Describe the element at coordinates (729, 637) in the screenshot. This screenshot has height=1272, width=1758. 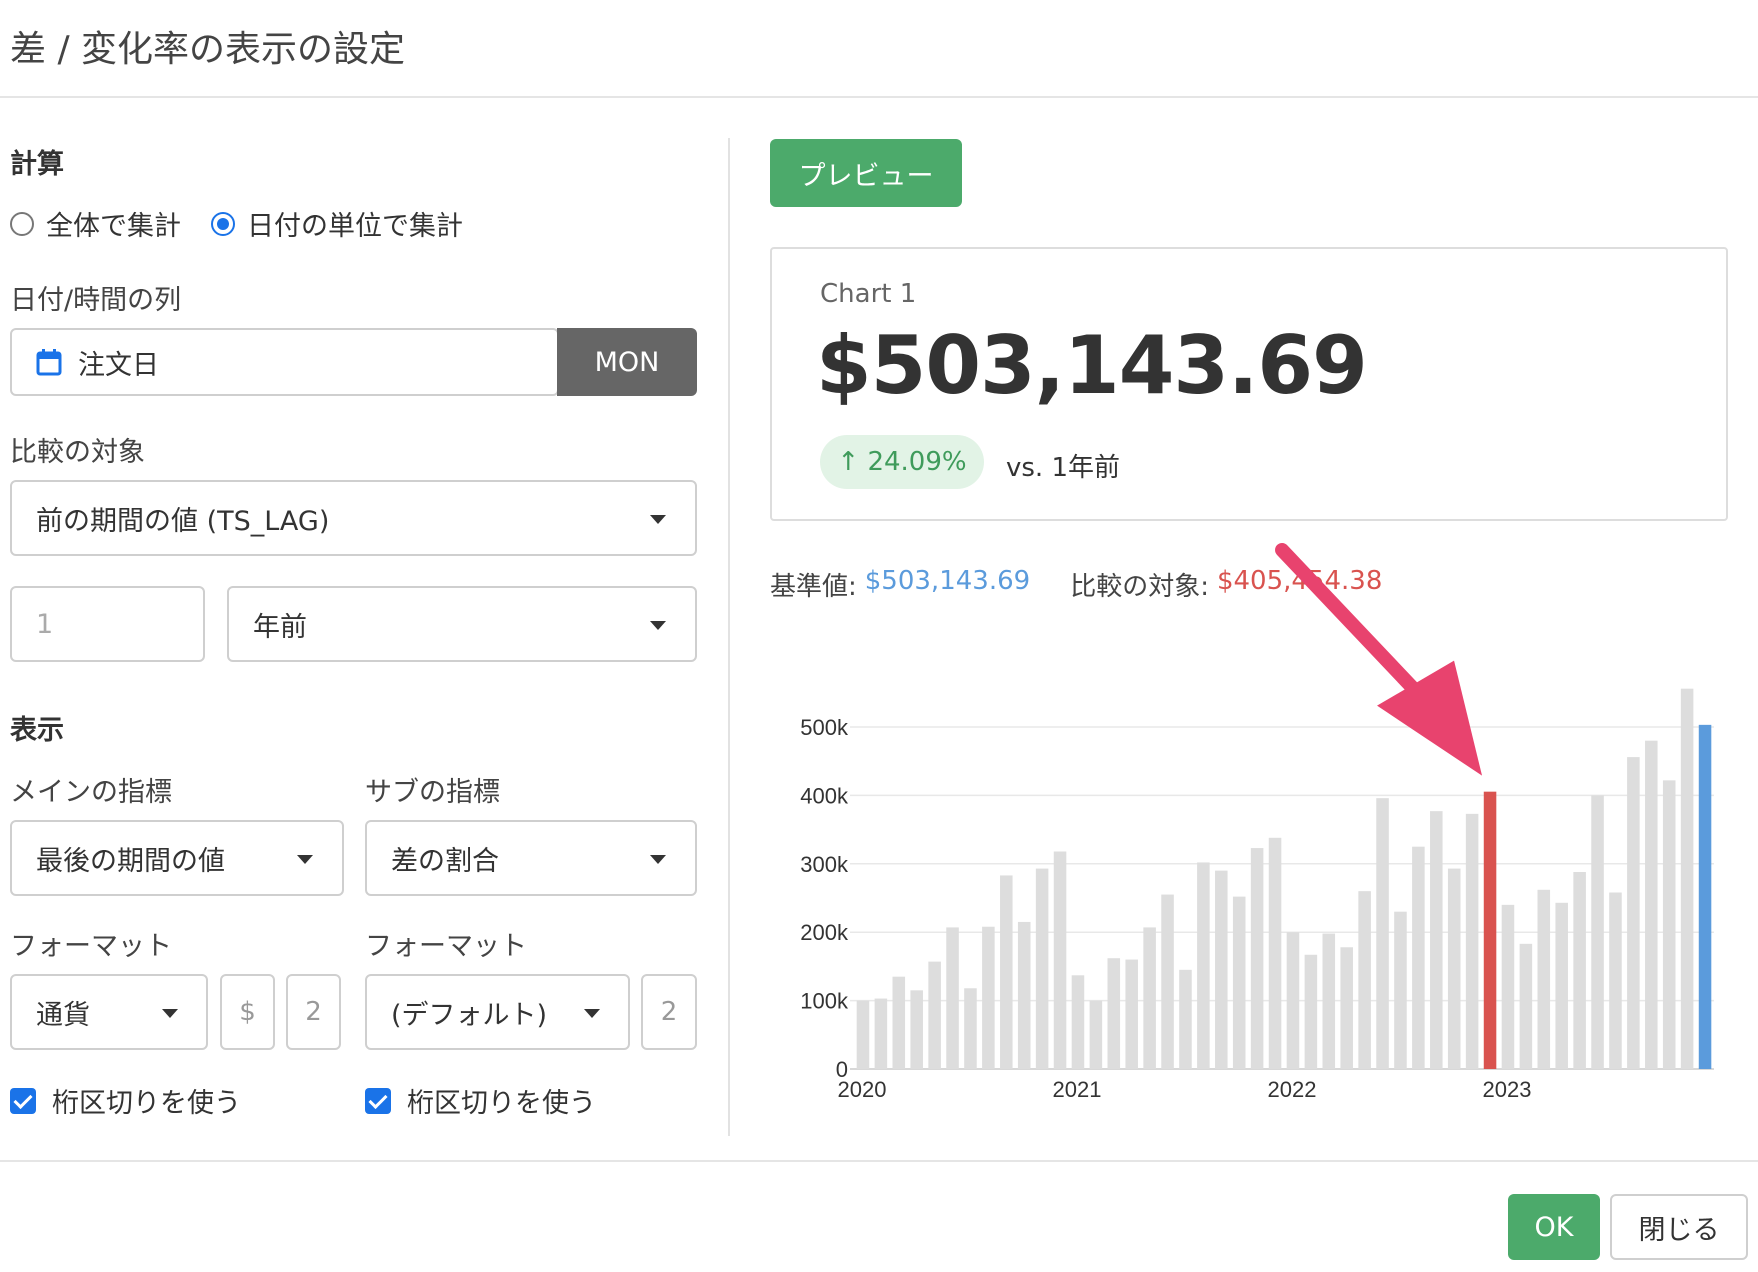
I see `panel-divider` at that location.